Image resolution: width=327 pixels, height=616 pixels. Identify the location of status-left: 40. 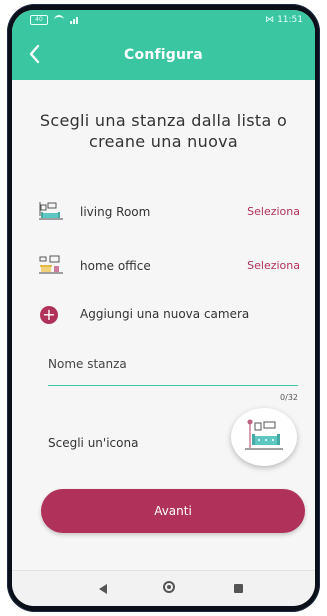
(54, 20).